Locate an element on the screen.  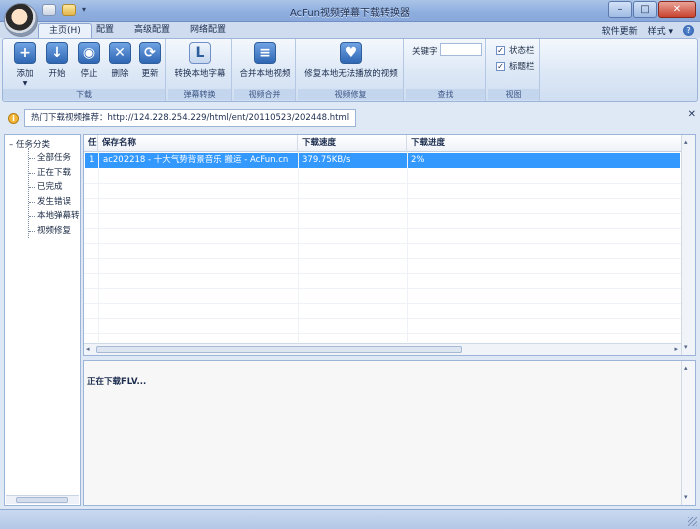
tree-root-label: 任务分类 is located at coordinates (32, 145).